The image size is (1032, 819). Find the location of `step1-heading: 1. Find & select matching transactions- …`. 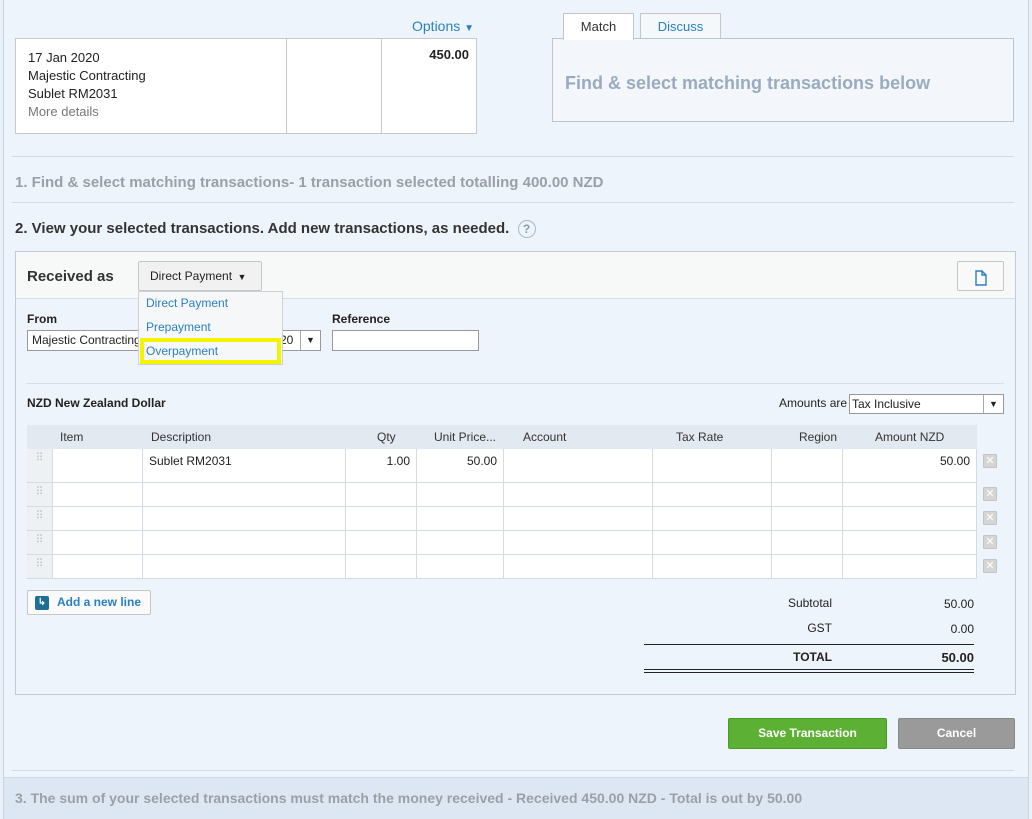

step1-heading: 1. Find & select matching transactions- … is located at coordinates (309, 182).